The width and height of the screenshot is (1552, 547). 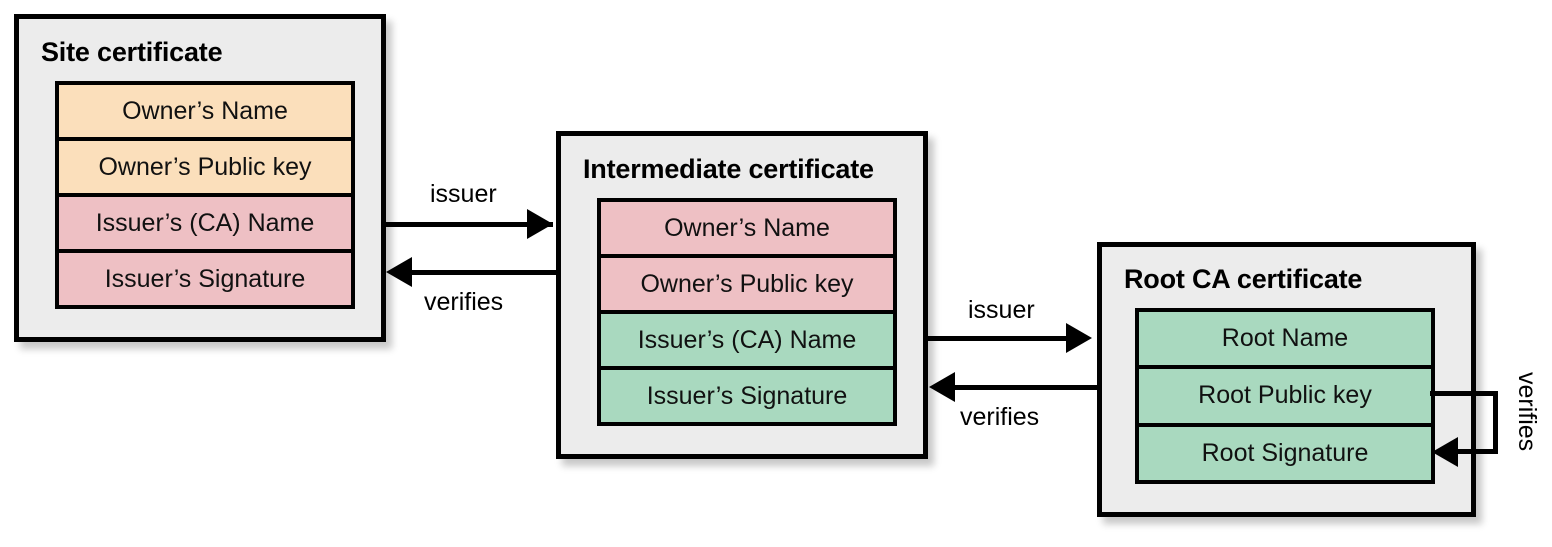 I want to click on issuer-arrow-site-to-intermediate-head, so click(x=540, y=224).